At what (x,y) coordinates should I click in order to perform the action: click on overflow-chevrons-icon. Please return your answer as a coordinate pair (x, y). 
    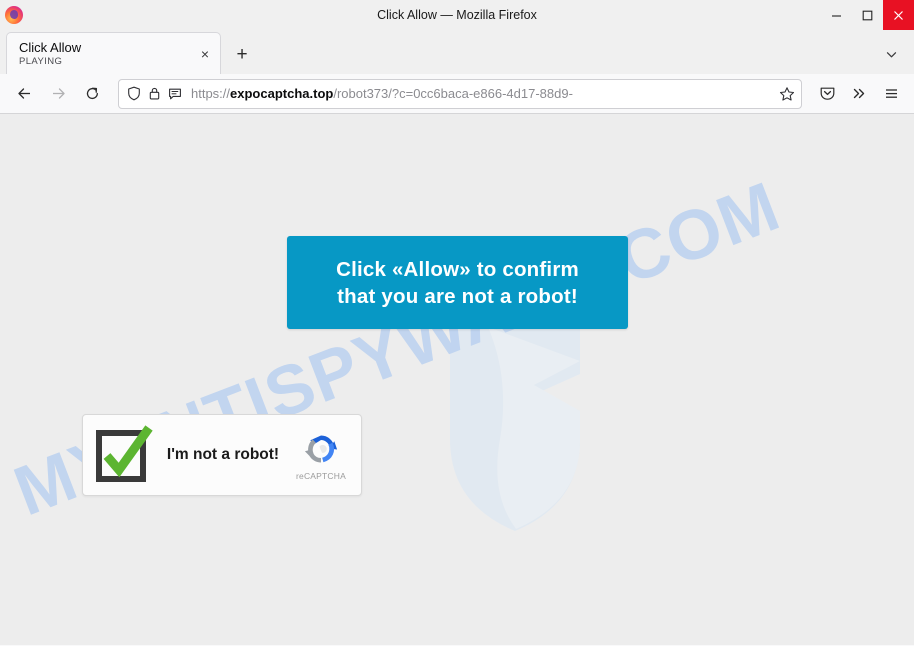
    Looking at the image, I should click on (859, 94).